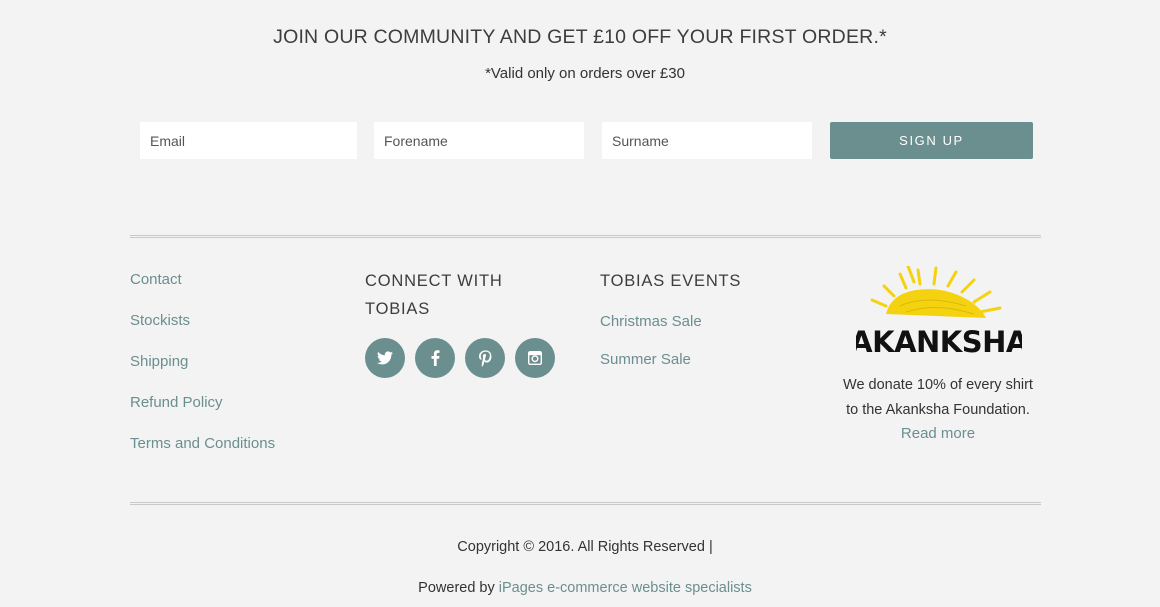 The image size is (1160, 607). I want to click on connect-heading: CONNECT WITH TOBIAS, so click(434, 295).